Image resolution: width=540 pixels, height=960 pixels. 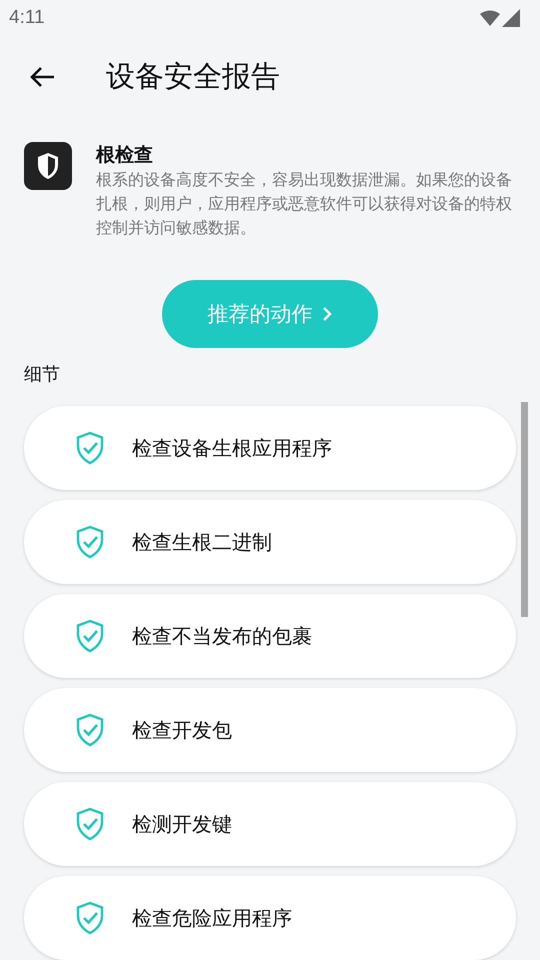 I want to click on check-item: 检查危险应用程序, so click(x=270, y=918).